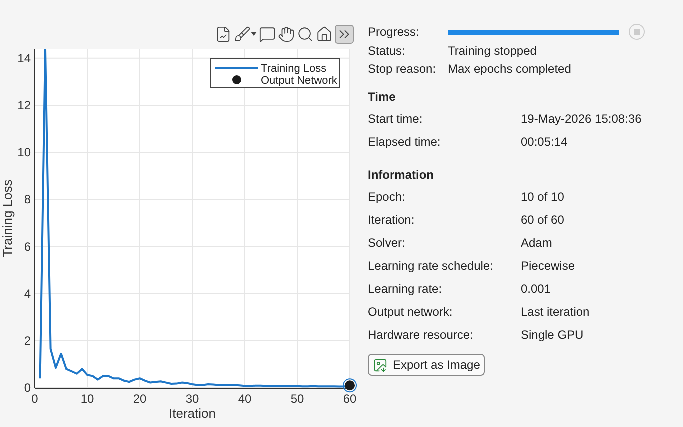  Describe the element at coordinates (286, 34) in the screenshot. I see `hand-icon` at that location.